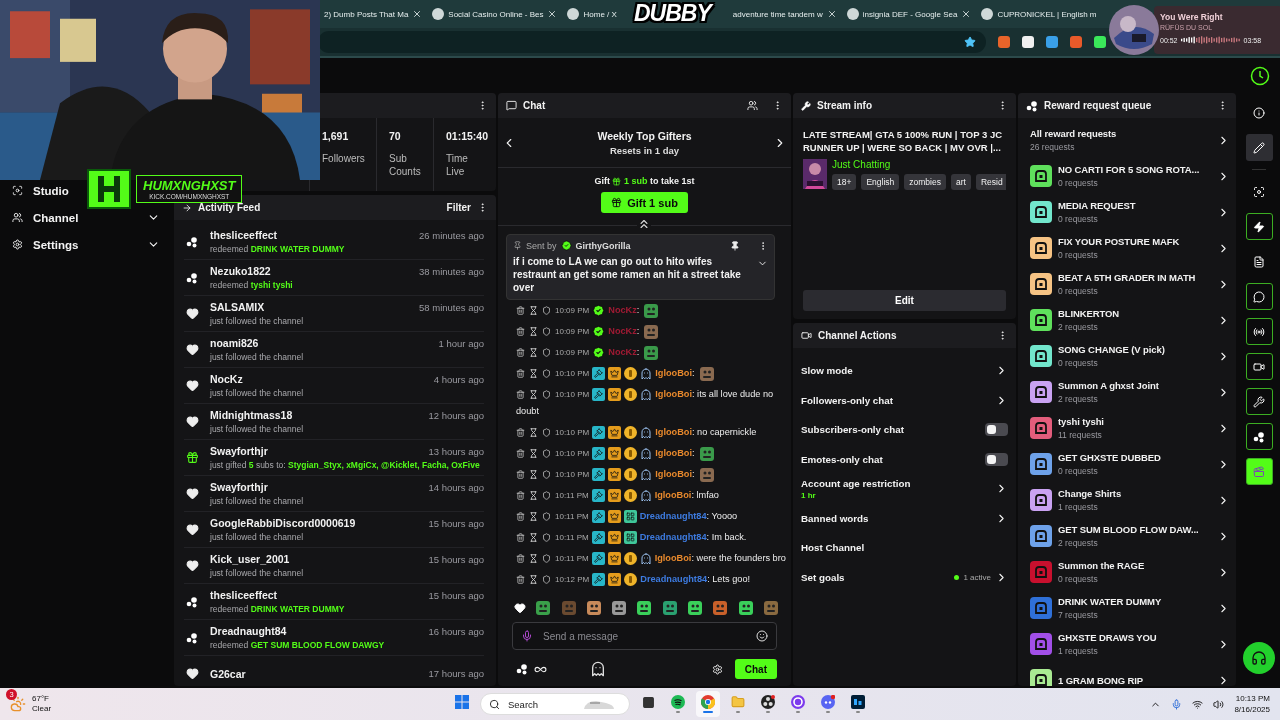 Image resolution: width=1280 pixels, height=720 pixels. I want to click on browser-tab: adventure time tandem w, so click(787, 14).